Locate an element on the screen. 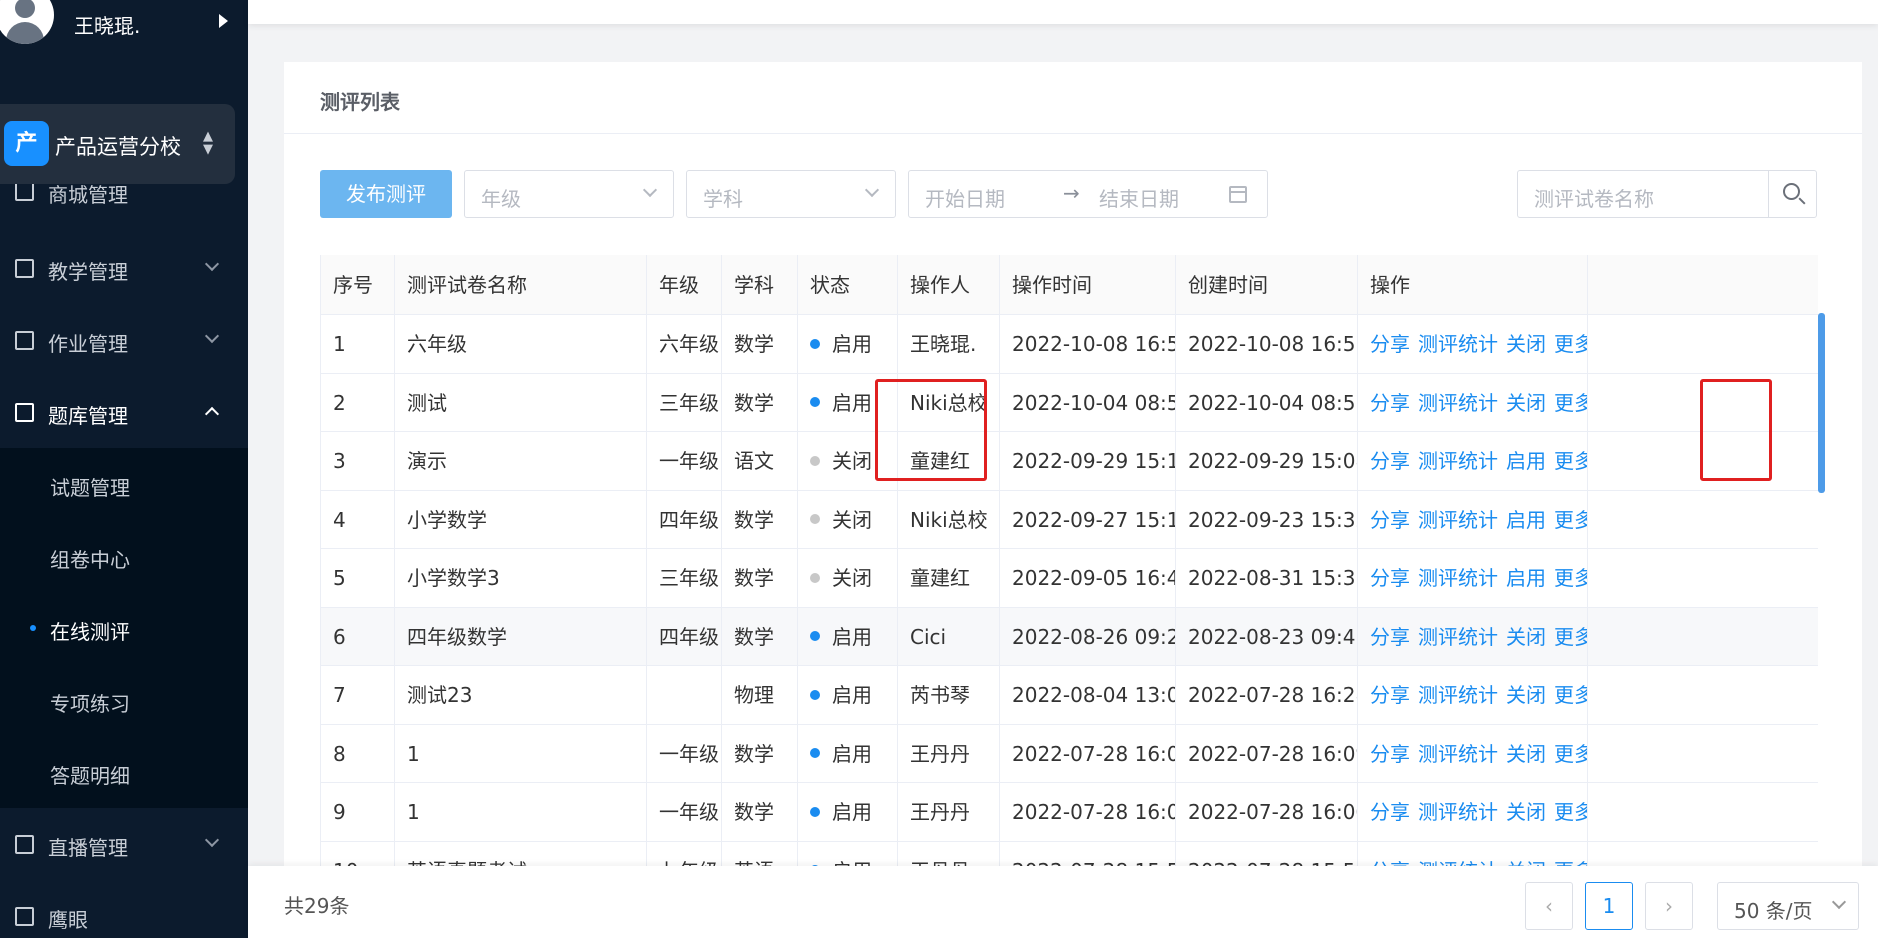  book-icon is located at coordinates (24, 268).